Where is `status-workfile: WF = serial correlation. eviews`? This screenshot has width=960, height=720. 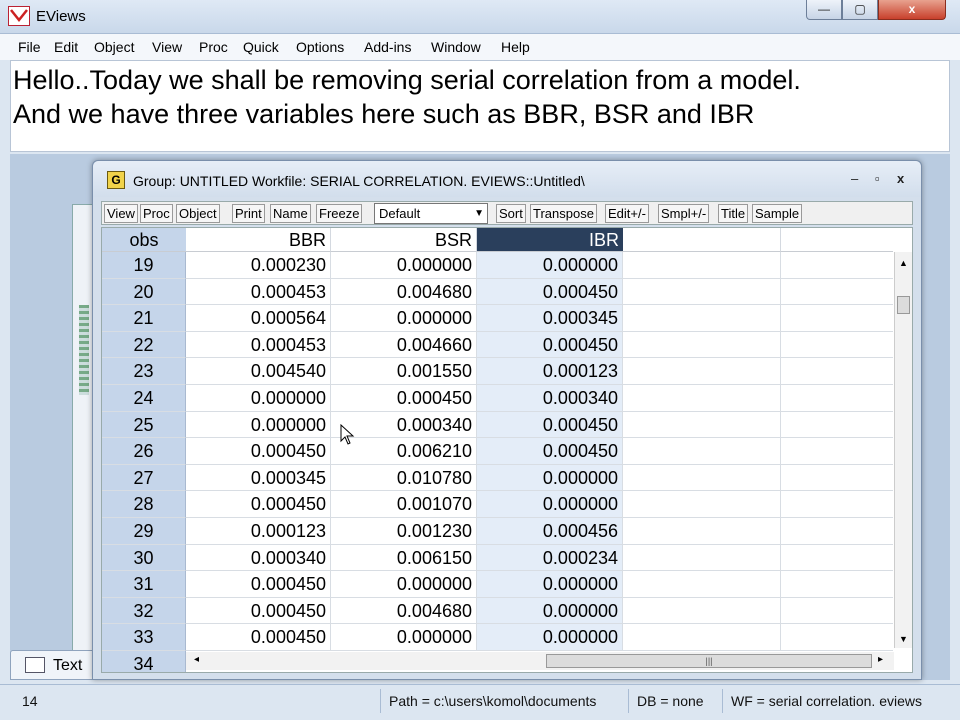
status-workfile: WF = serial correlation. eviews is located at coordinates (822, 701).